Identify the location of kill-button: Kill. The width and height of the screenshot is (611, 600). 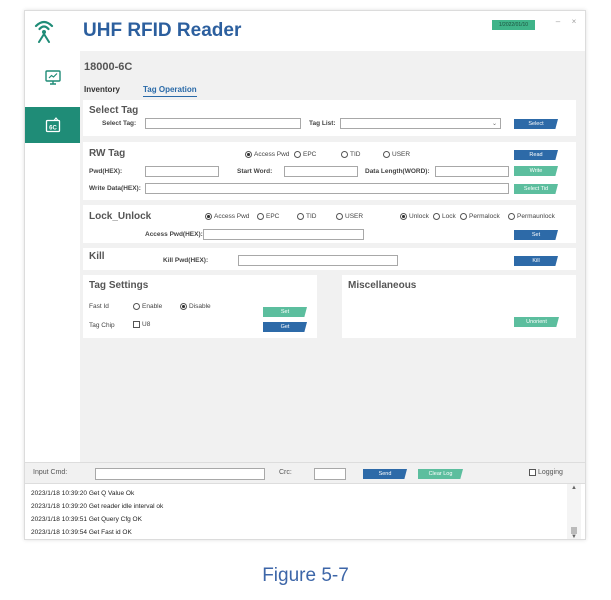
(536, 261).